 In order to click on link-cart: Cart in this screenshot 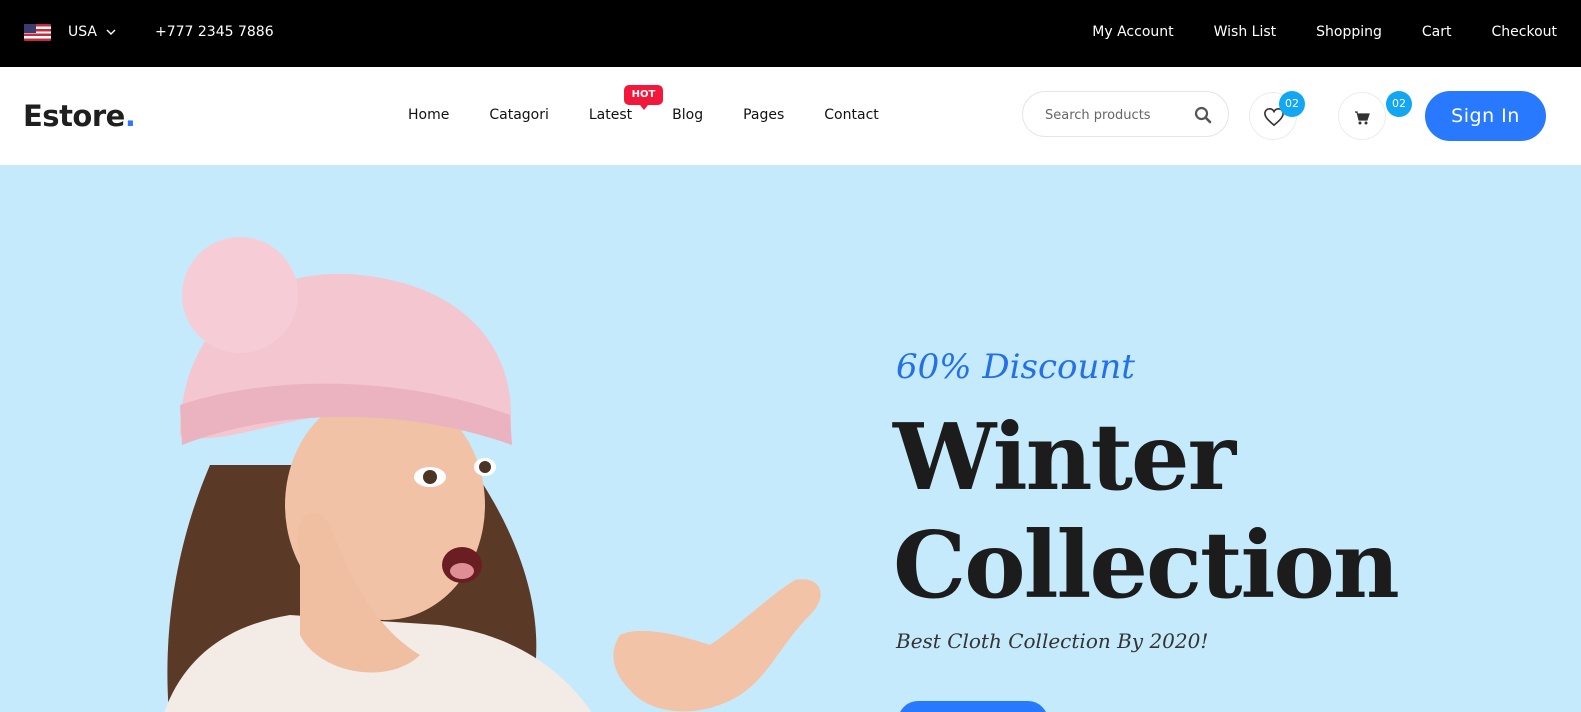, I will do `click(1437, 32)`.